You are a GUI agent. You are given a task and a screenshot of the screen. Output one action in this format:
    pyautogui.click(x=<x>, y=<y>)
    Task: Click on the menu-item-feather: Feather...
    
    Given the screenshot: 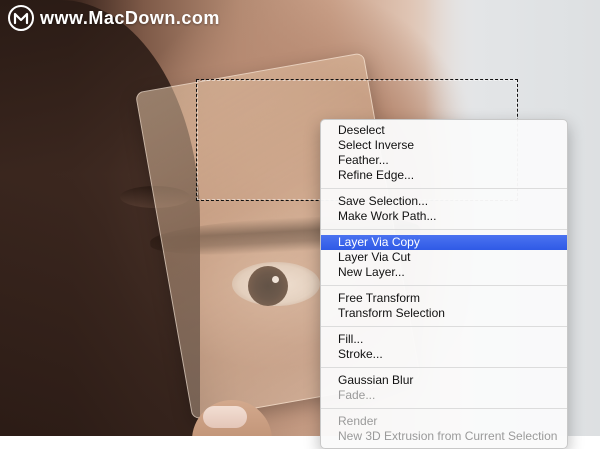 What is the action you would take?
    pyautogui.click(x=444, y=160)
    